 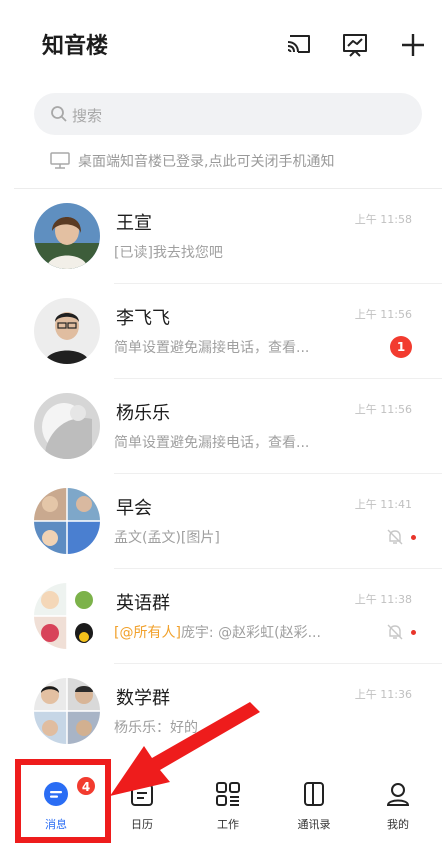 What do you see at coordinates (383, 219) in the screenshot?
I see `conversation-time: 上午 11:58` at bounding box center [383, 219].